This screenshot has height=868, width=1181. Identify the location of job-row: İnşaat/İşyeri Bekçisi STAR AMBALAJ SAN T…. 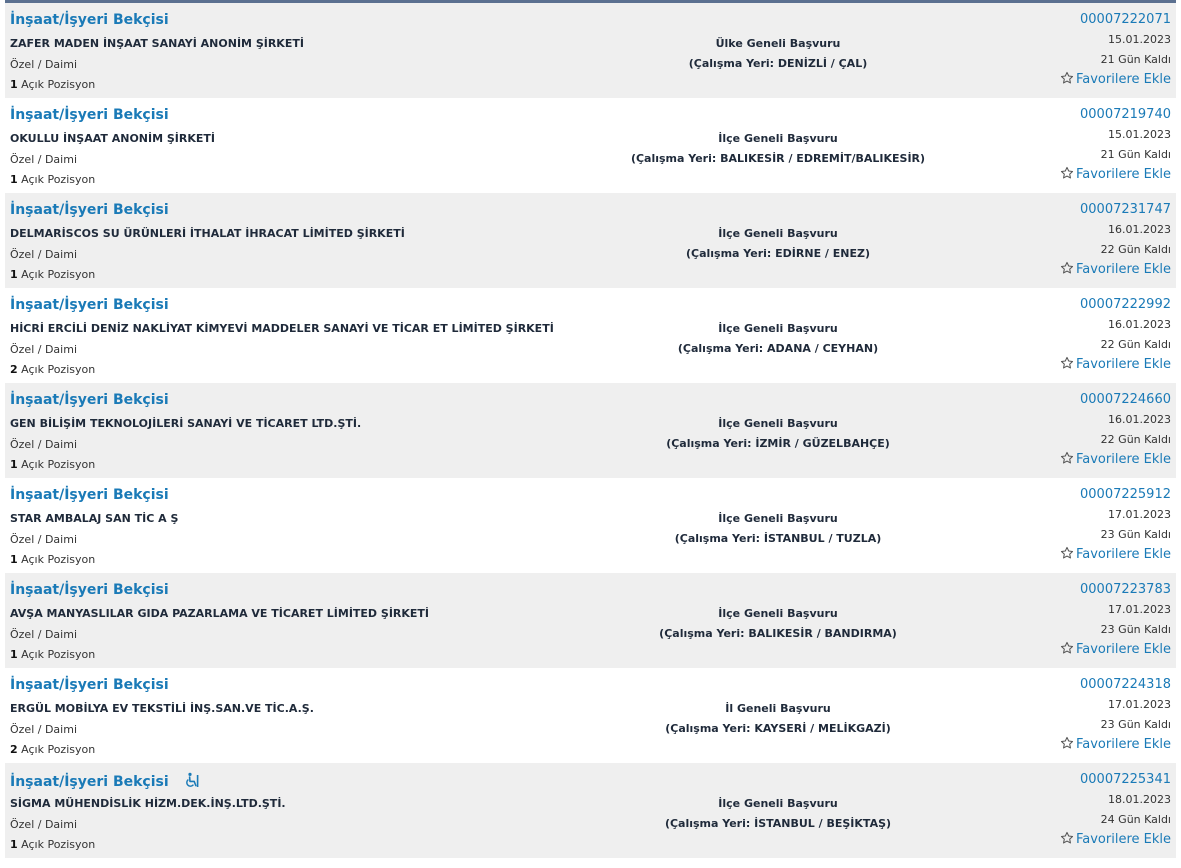
(590, 525).